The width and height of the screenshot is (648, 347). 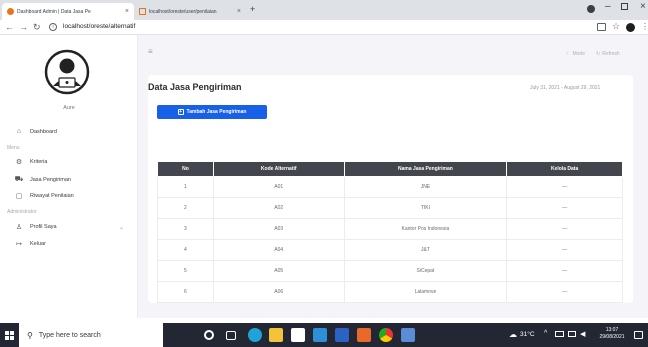 I want to click on sidebar-item-jasa-pengiriman: ⛟ Jasa Pengiriman, so click(x=42, y=179).